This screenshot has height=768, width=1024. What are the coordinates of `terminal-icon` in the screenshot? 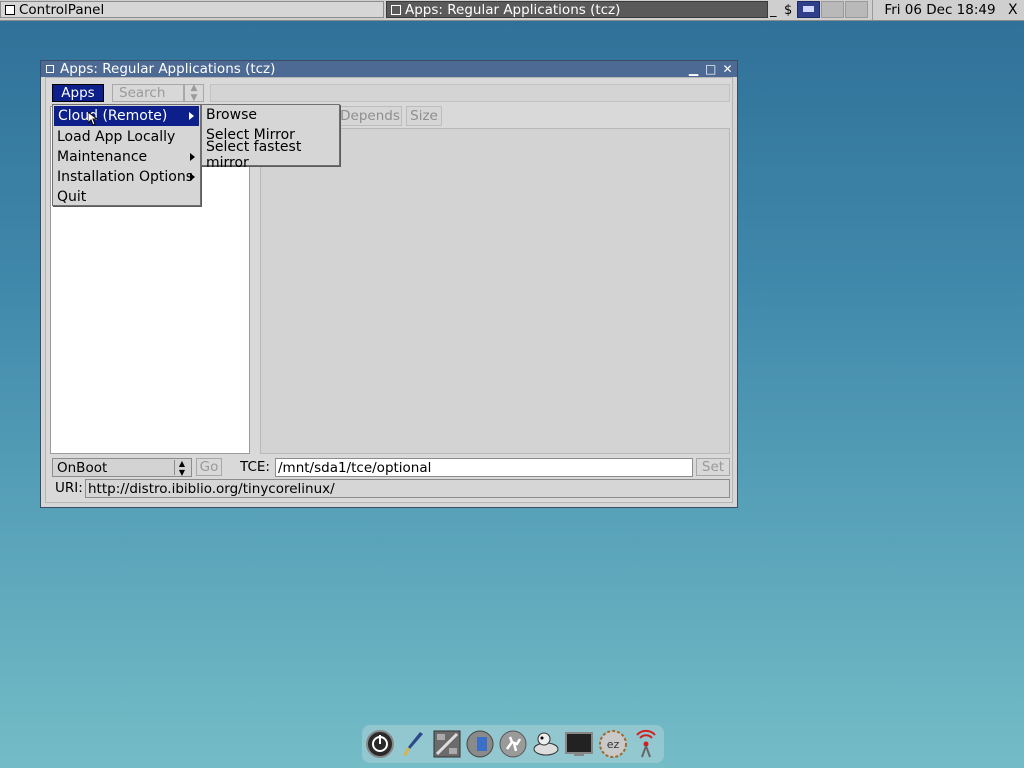 It's located at (579, 744).